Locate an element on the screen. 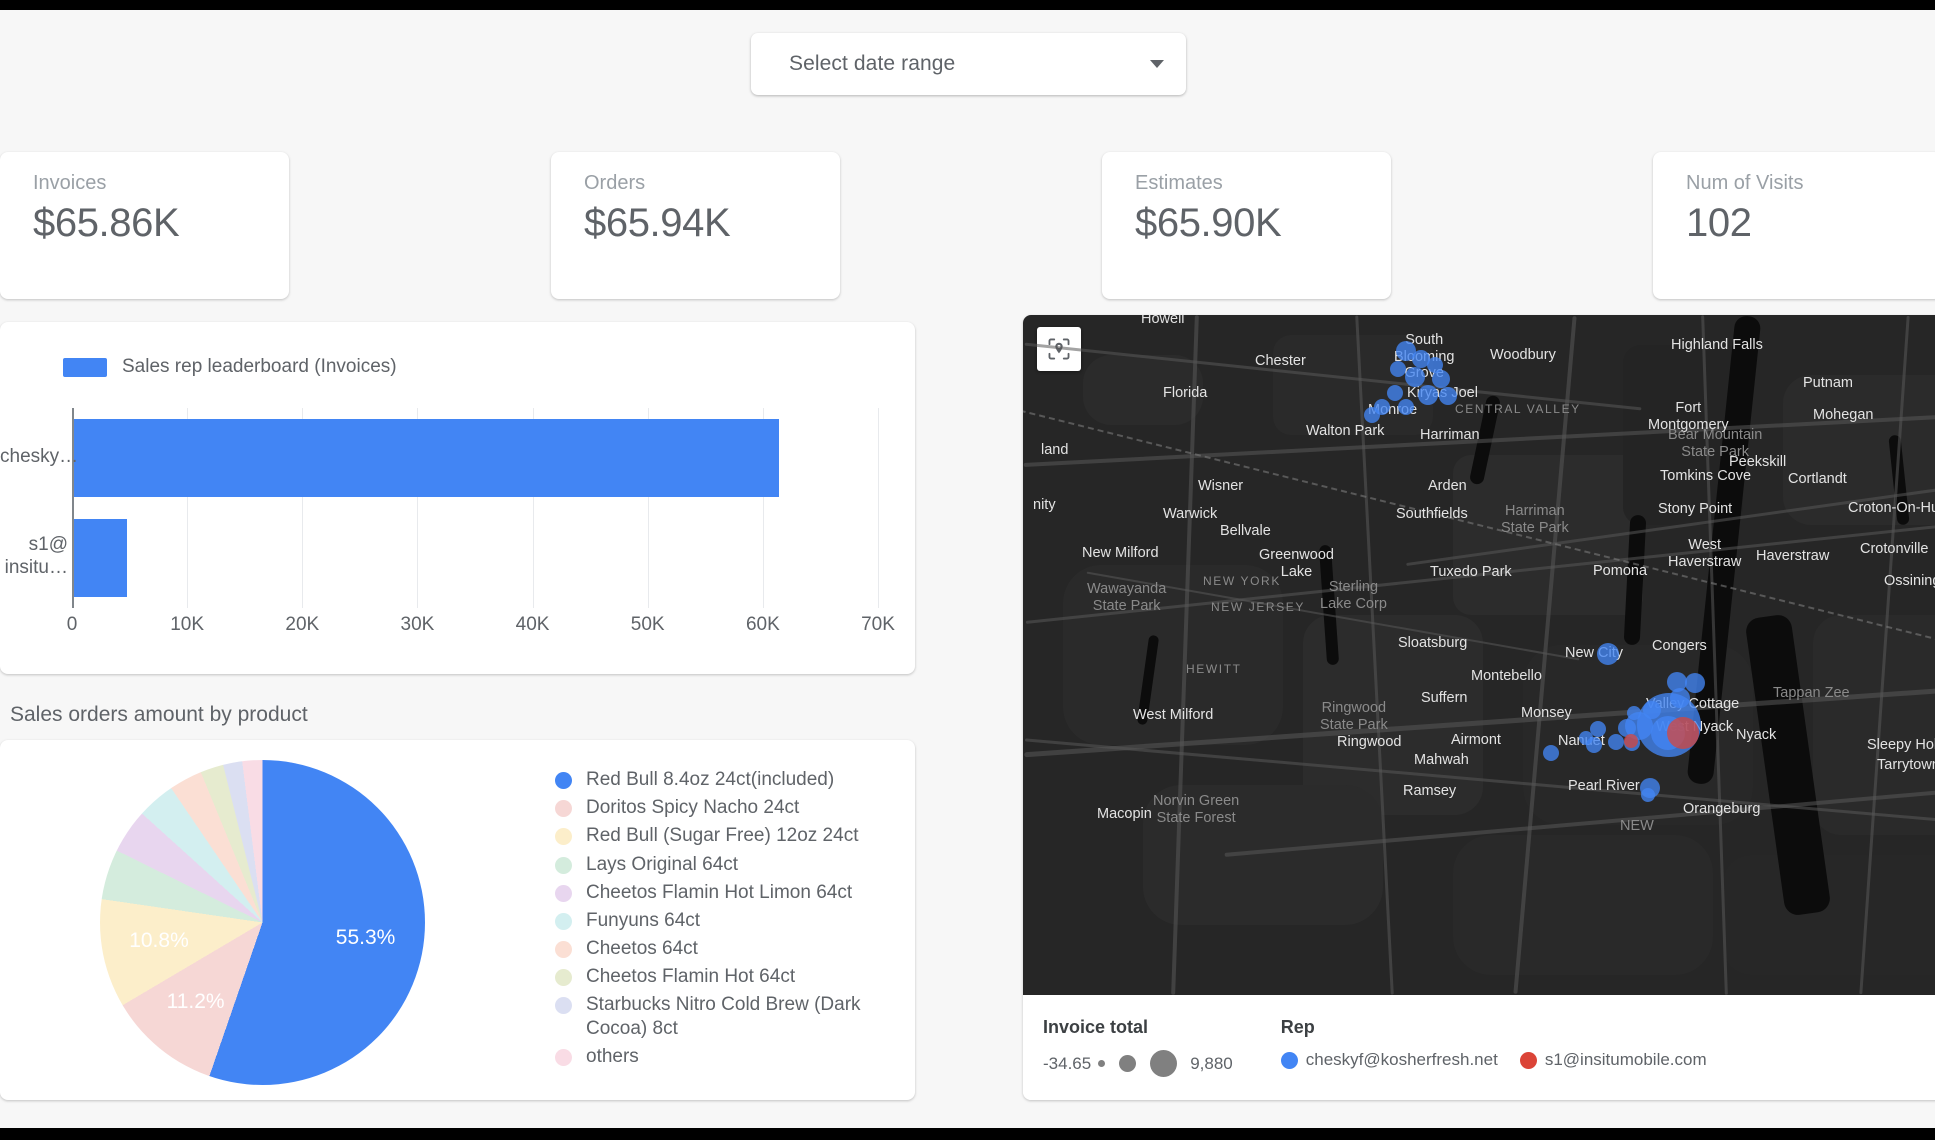 Image resolution: width=1935 pixels, height=1140 pixels. map-place-label-line: Nyack is located at coordinates (1756, 735).